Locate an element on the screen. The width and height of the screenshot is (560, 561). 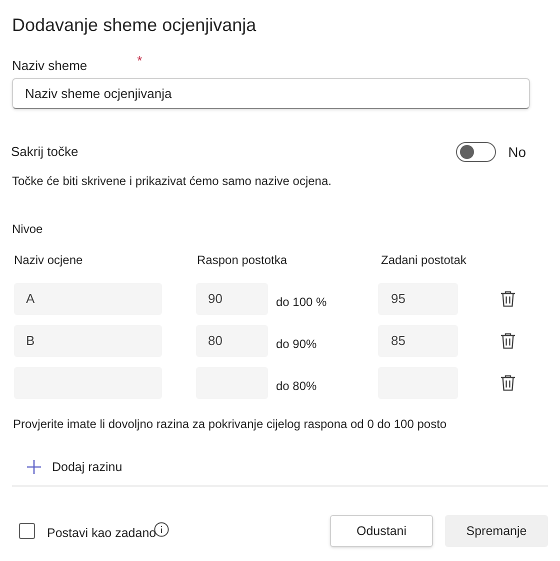
range-to-text: do 80% is located at coordinates (297, 386).